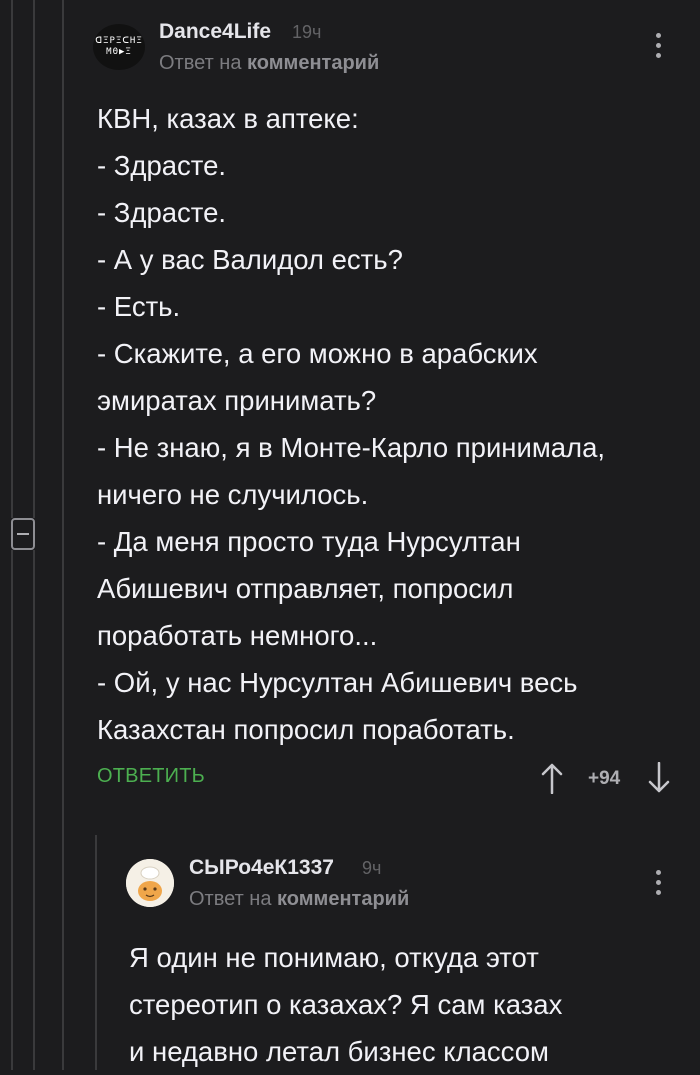 This screenshot has width=700, height=1075. What do you see at coordinates (552, 778) in the screenshot?
I see `arrow-up-icon` at bounding box center [552, 778].